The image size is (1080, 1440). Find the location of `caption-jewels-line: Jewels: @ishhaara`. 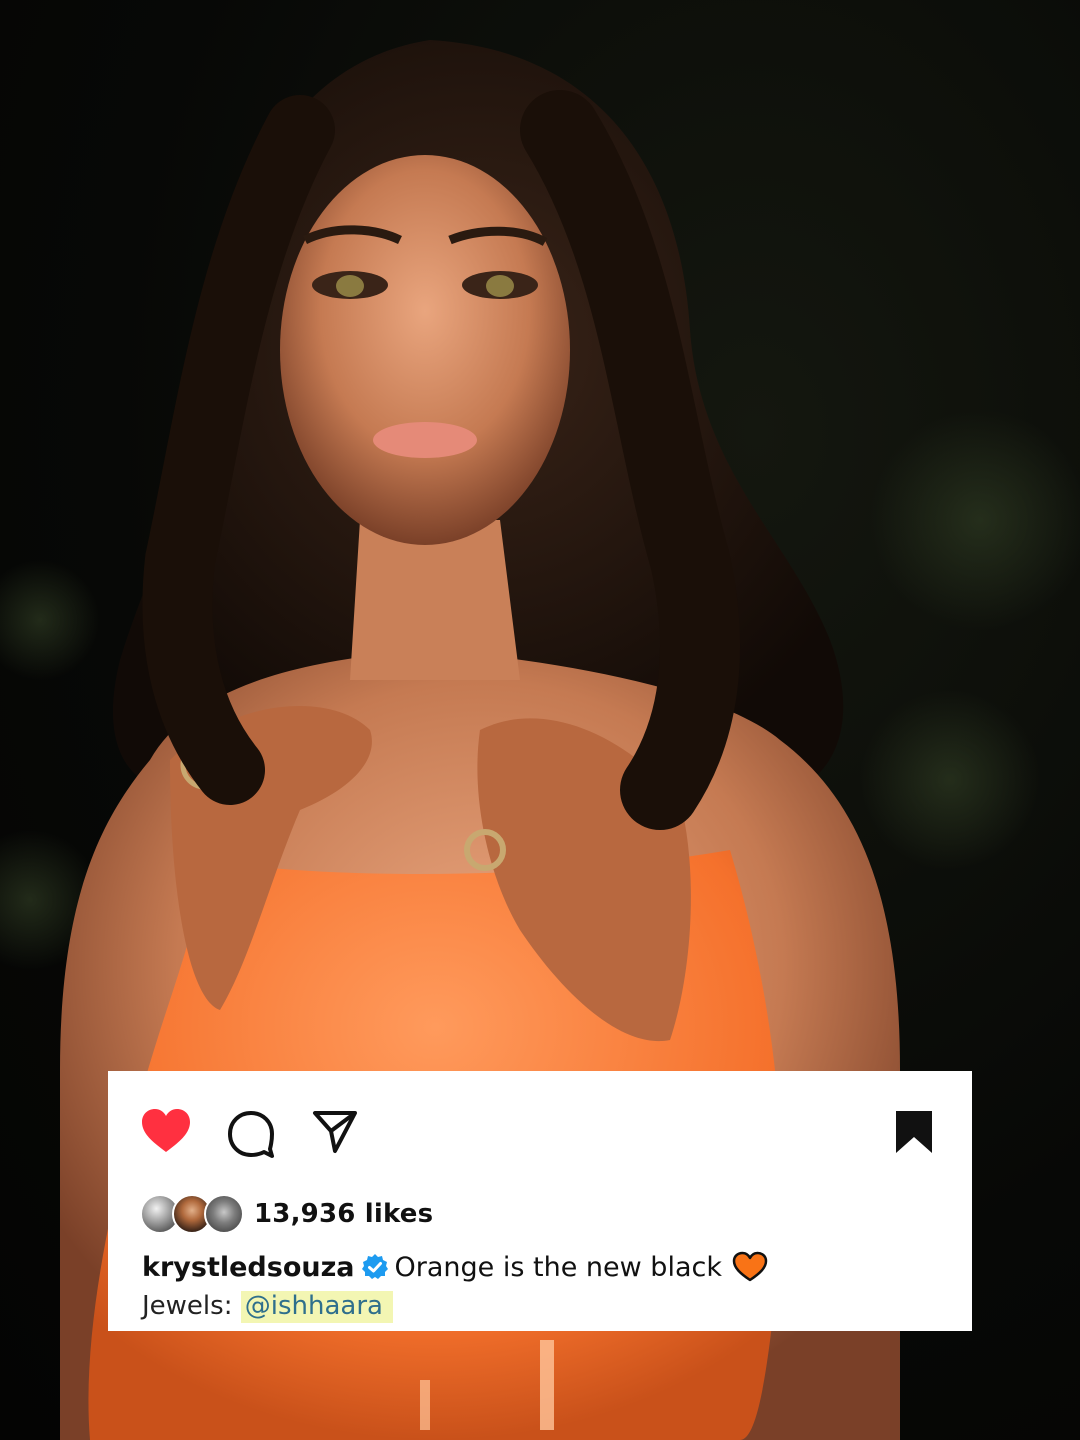

caption-jewels-line: Jewels: @ishhaara is located at coordinates (267, 1307).